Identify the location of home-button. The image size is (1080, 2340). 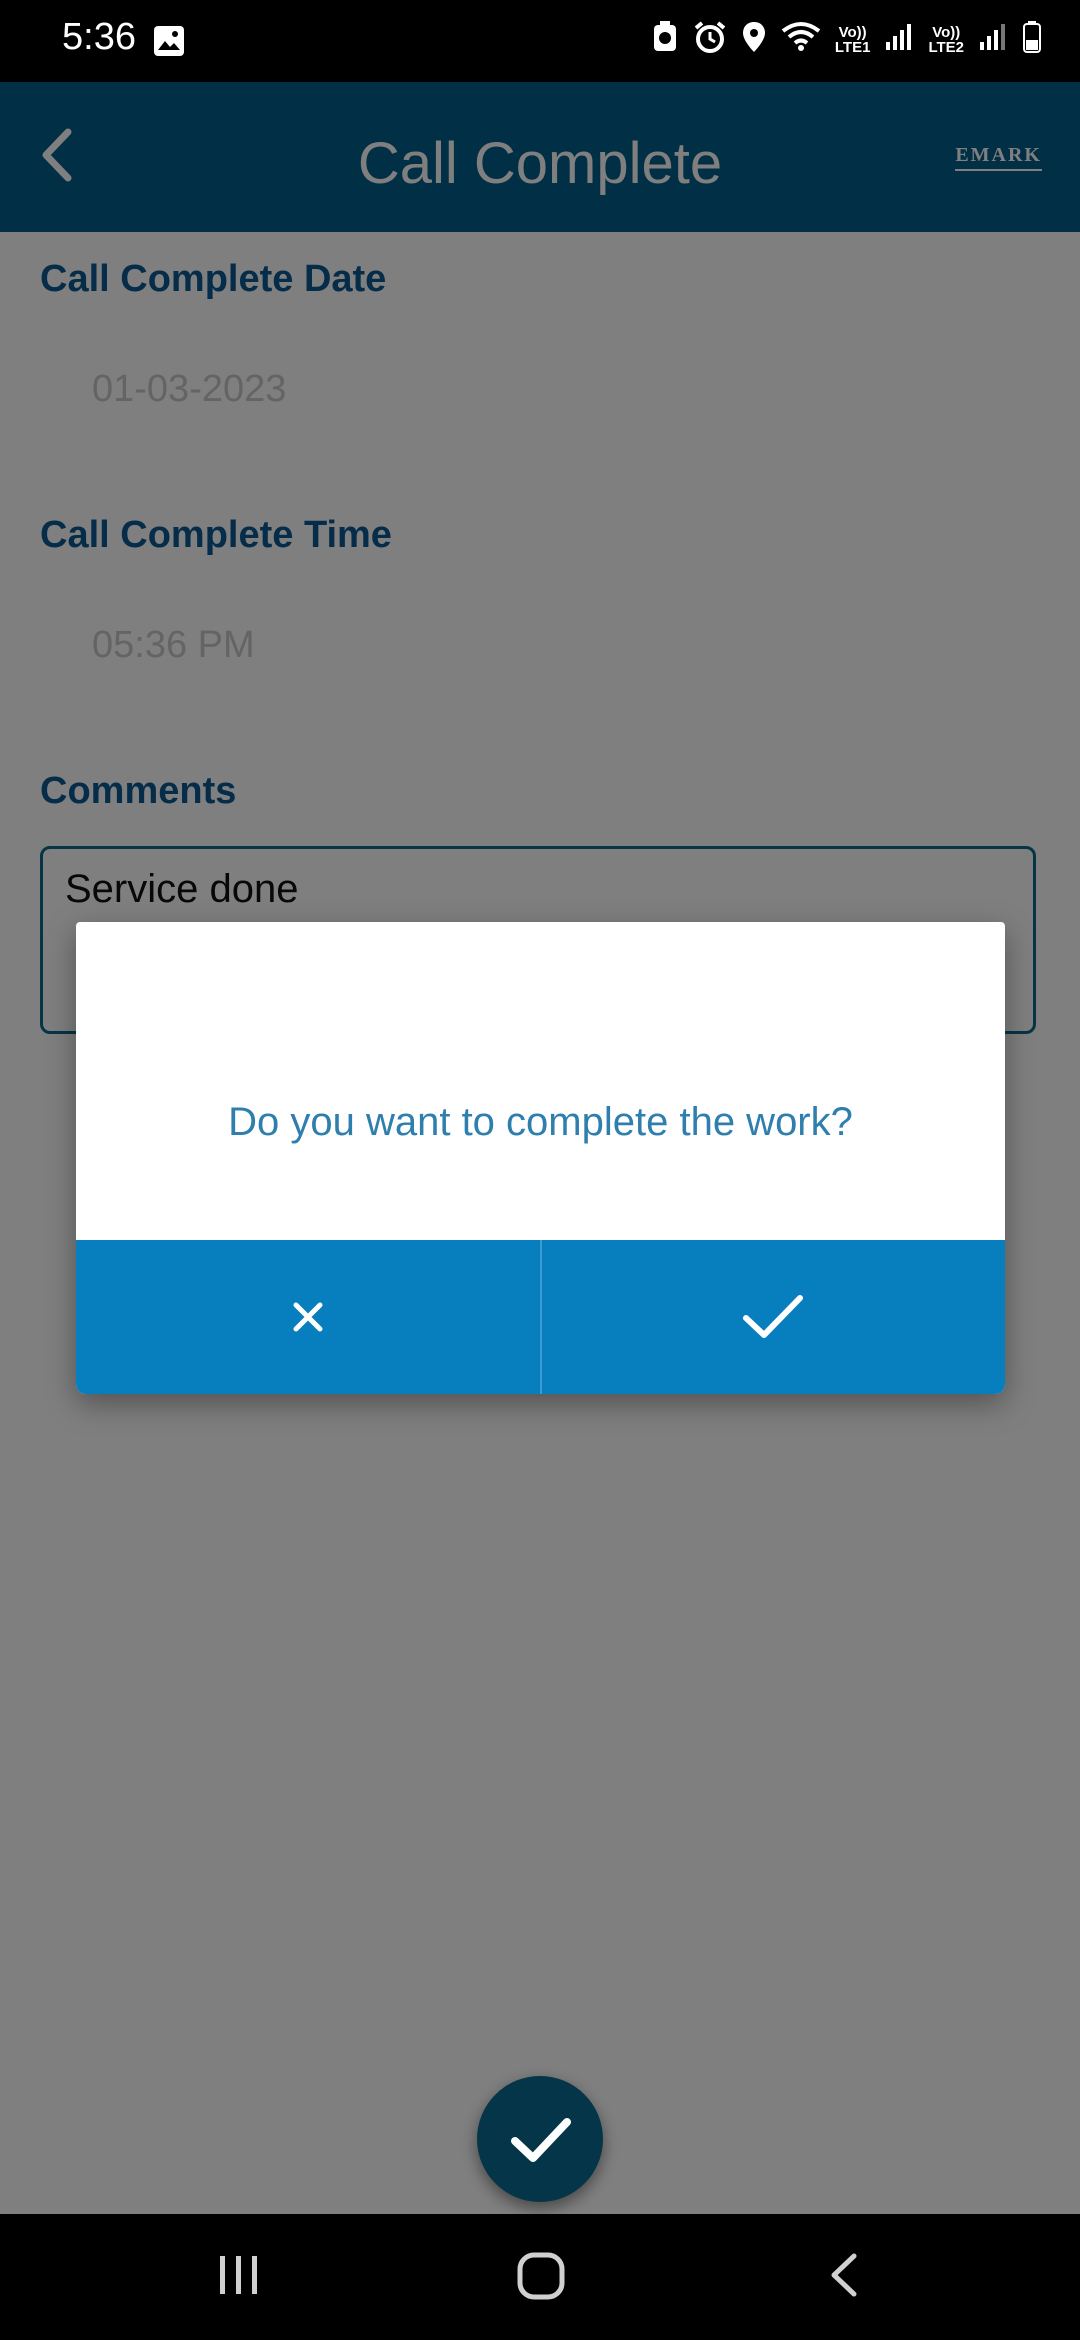
(541, 2278).